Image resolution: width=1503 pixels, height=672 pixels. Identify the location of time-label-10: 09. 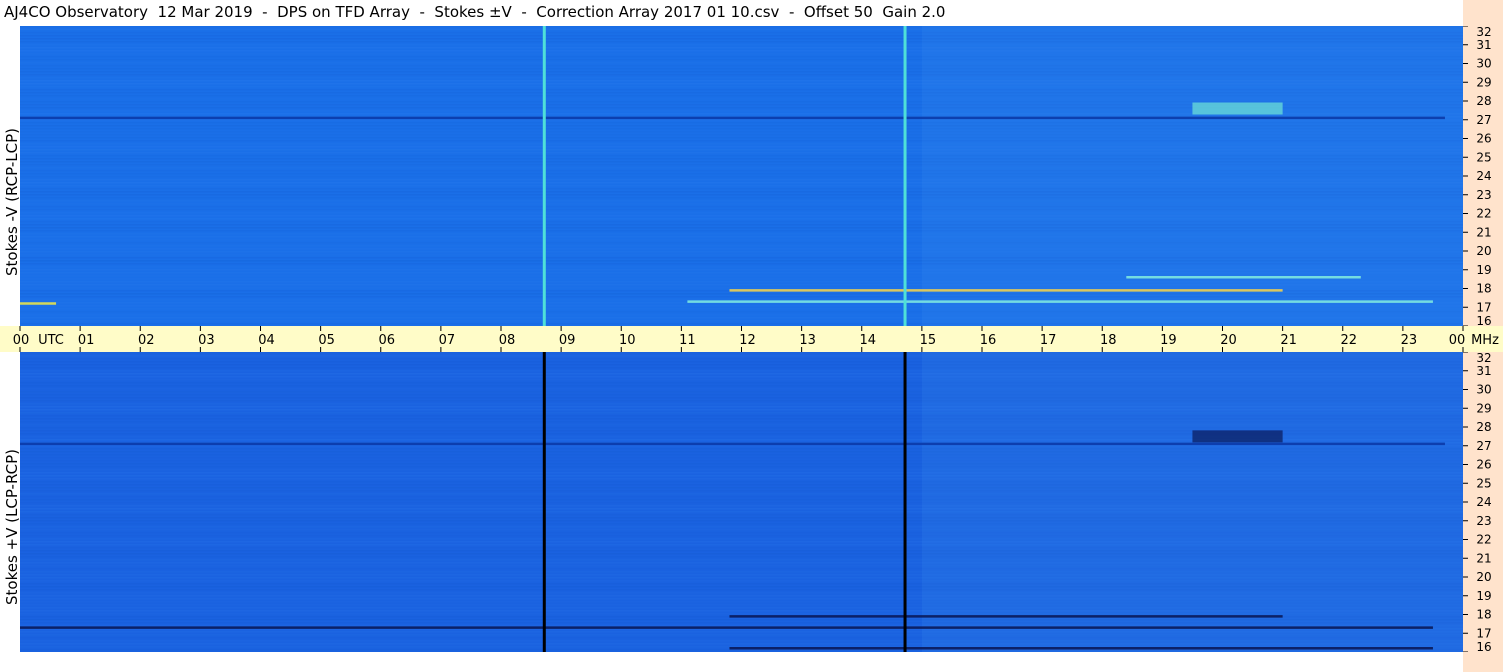
(567, 340).